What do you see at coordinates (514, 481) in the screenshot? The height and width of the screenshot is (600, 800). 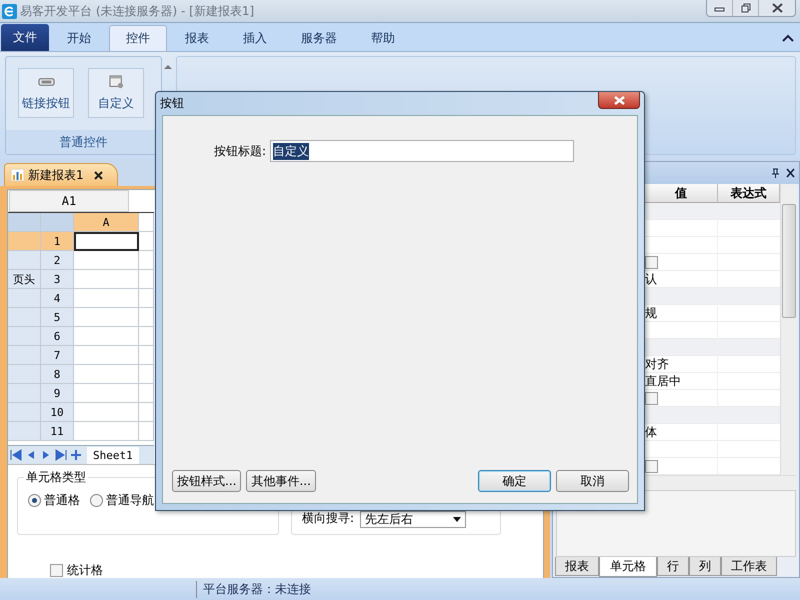 I see `dialog-button: 确定` at bounding box center [514, 481].